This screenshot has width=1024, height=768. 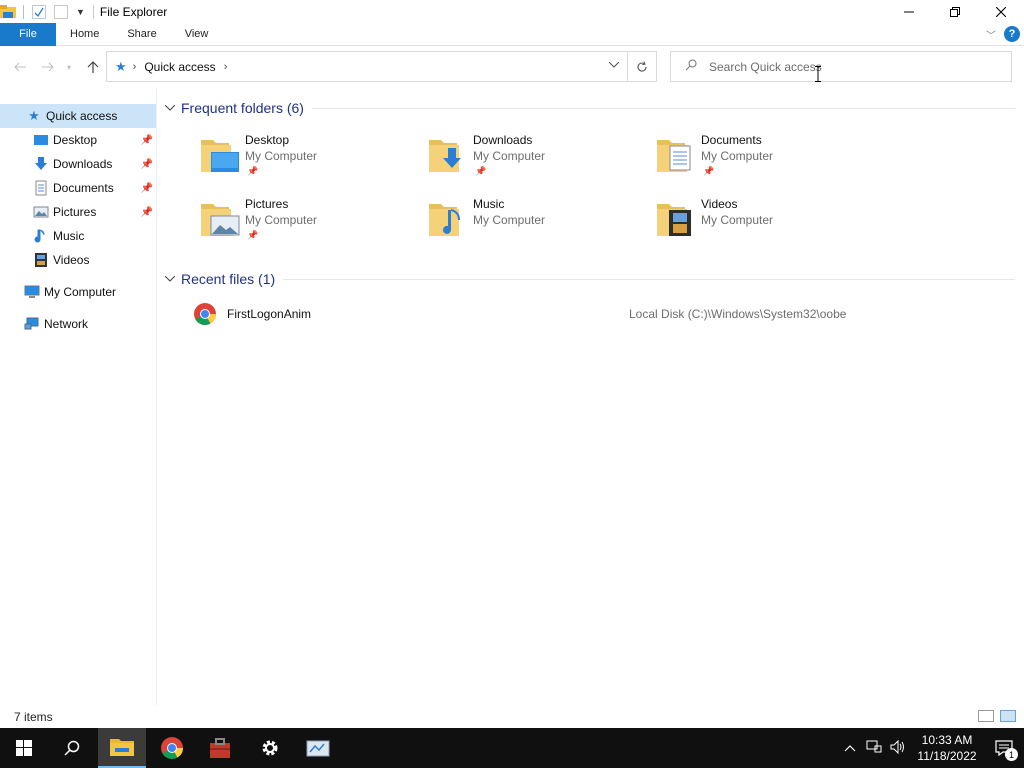 I want to click on address-bar: ★ › Quick access ›, so click(x=367, y=66).